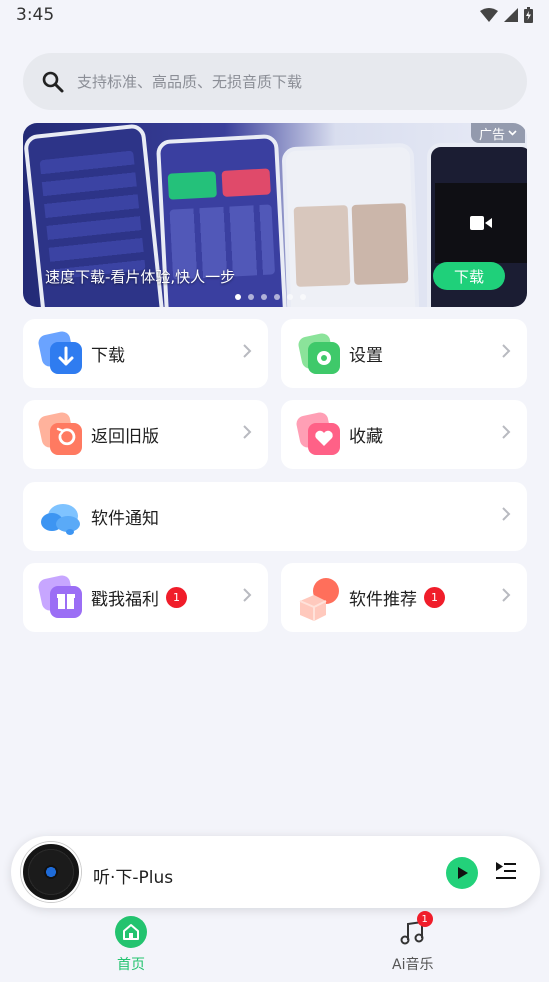 This screenshot has width=549, height=982. I want to click on favorites-card: 收藏, so click(404, 434).